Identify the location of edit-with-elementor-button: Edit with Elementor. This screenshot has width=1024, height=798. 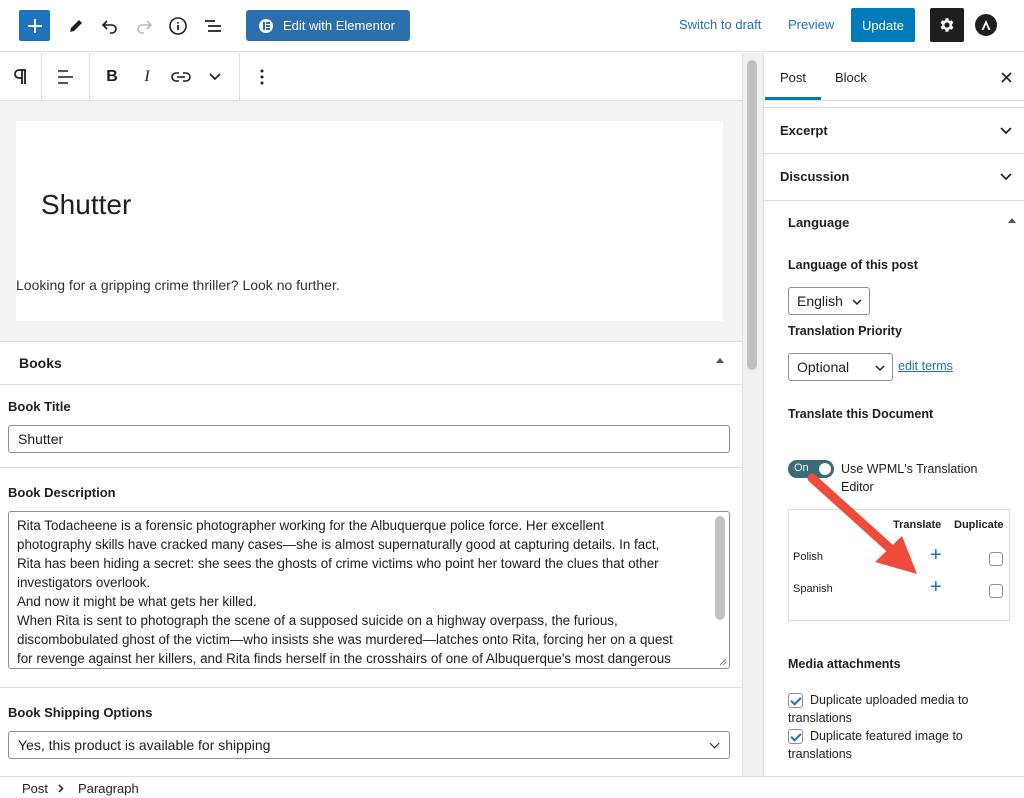
(328, 25).